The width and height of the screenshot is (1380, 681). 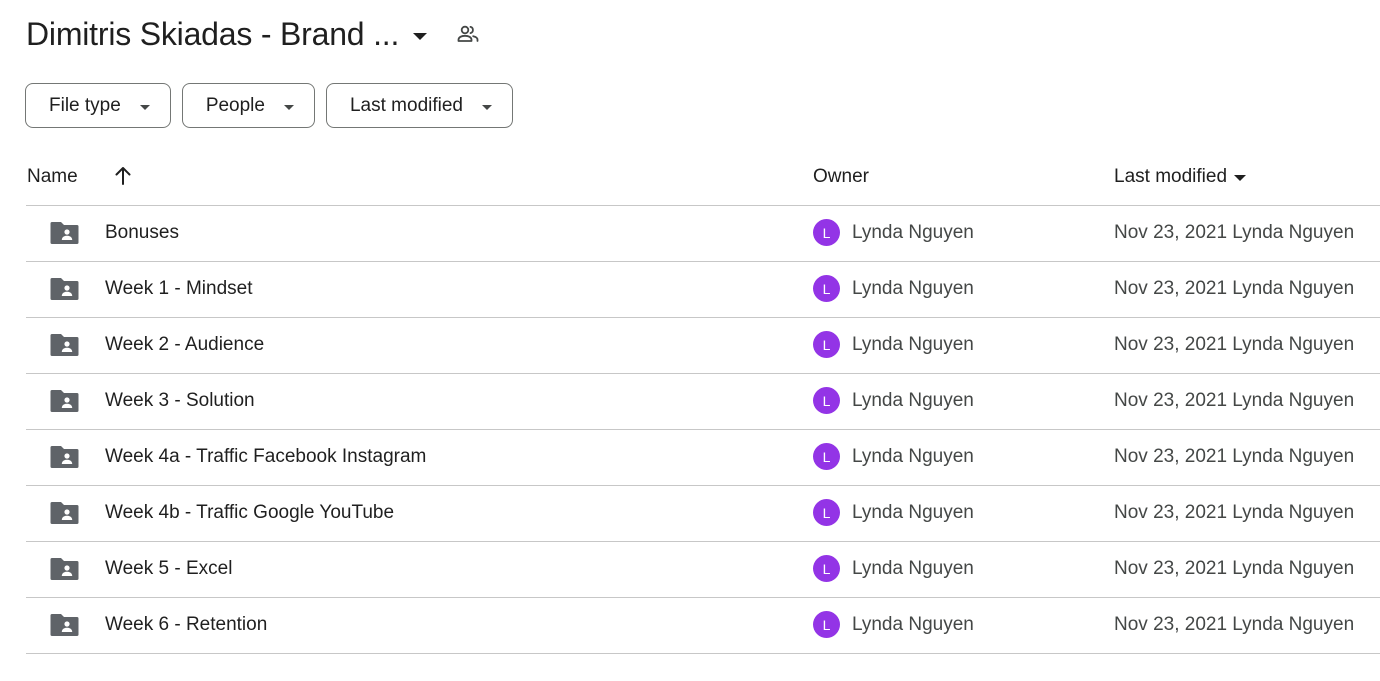 I want to click on last-modified-filter-label: Last modified, so click(x=406, y=105).